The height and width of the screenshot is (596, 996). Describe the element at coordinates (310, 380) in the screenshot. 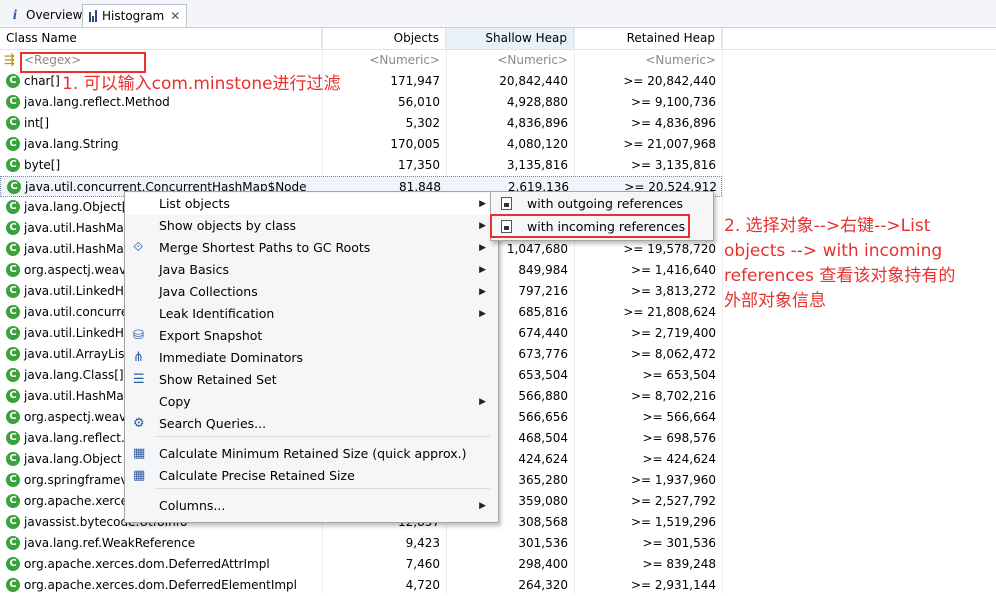

I see `menu-item-show-retained-set: ☰ Show Retained Set` at that location.